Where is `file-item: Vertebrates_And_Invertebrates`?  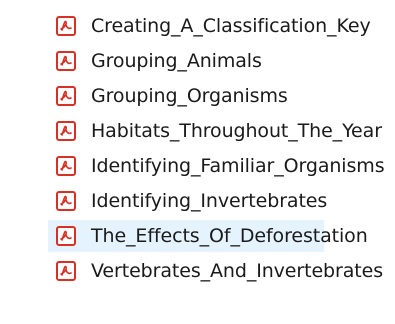 file-item: Vertebrates_And_Invertebrates is located at coordinates (215, 271).